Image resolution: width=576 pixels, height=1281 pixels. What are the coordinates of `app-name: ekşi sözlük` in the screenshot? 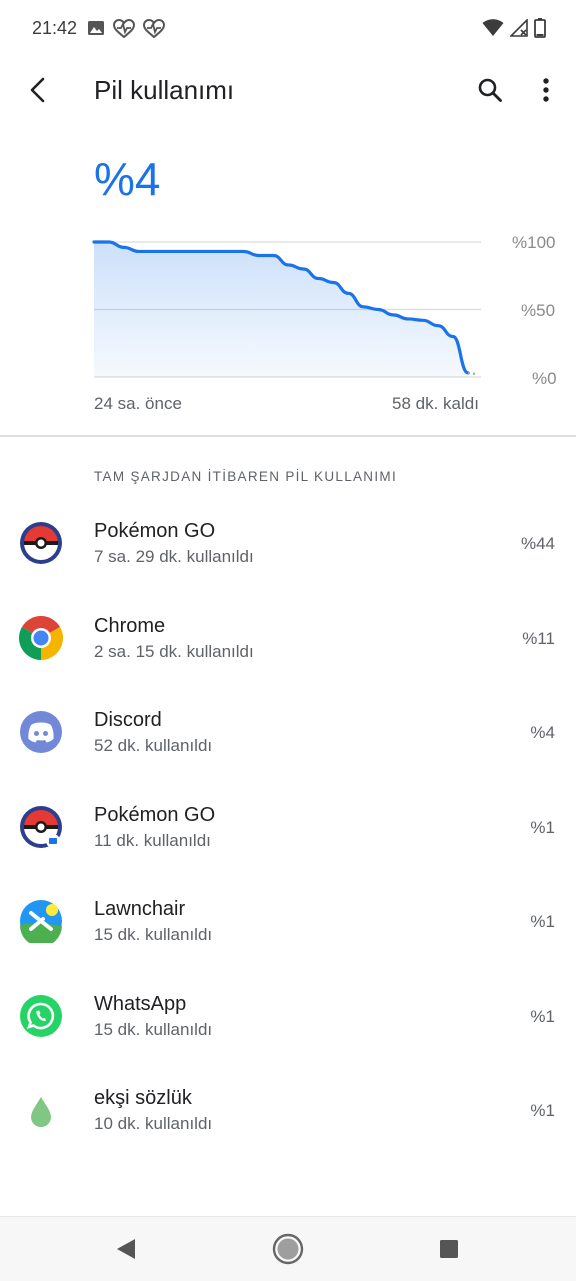 It's located at (143, 1098).